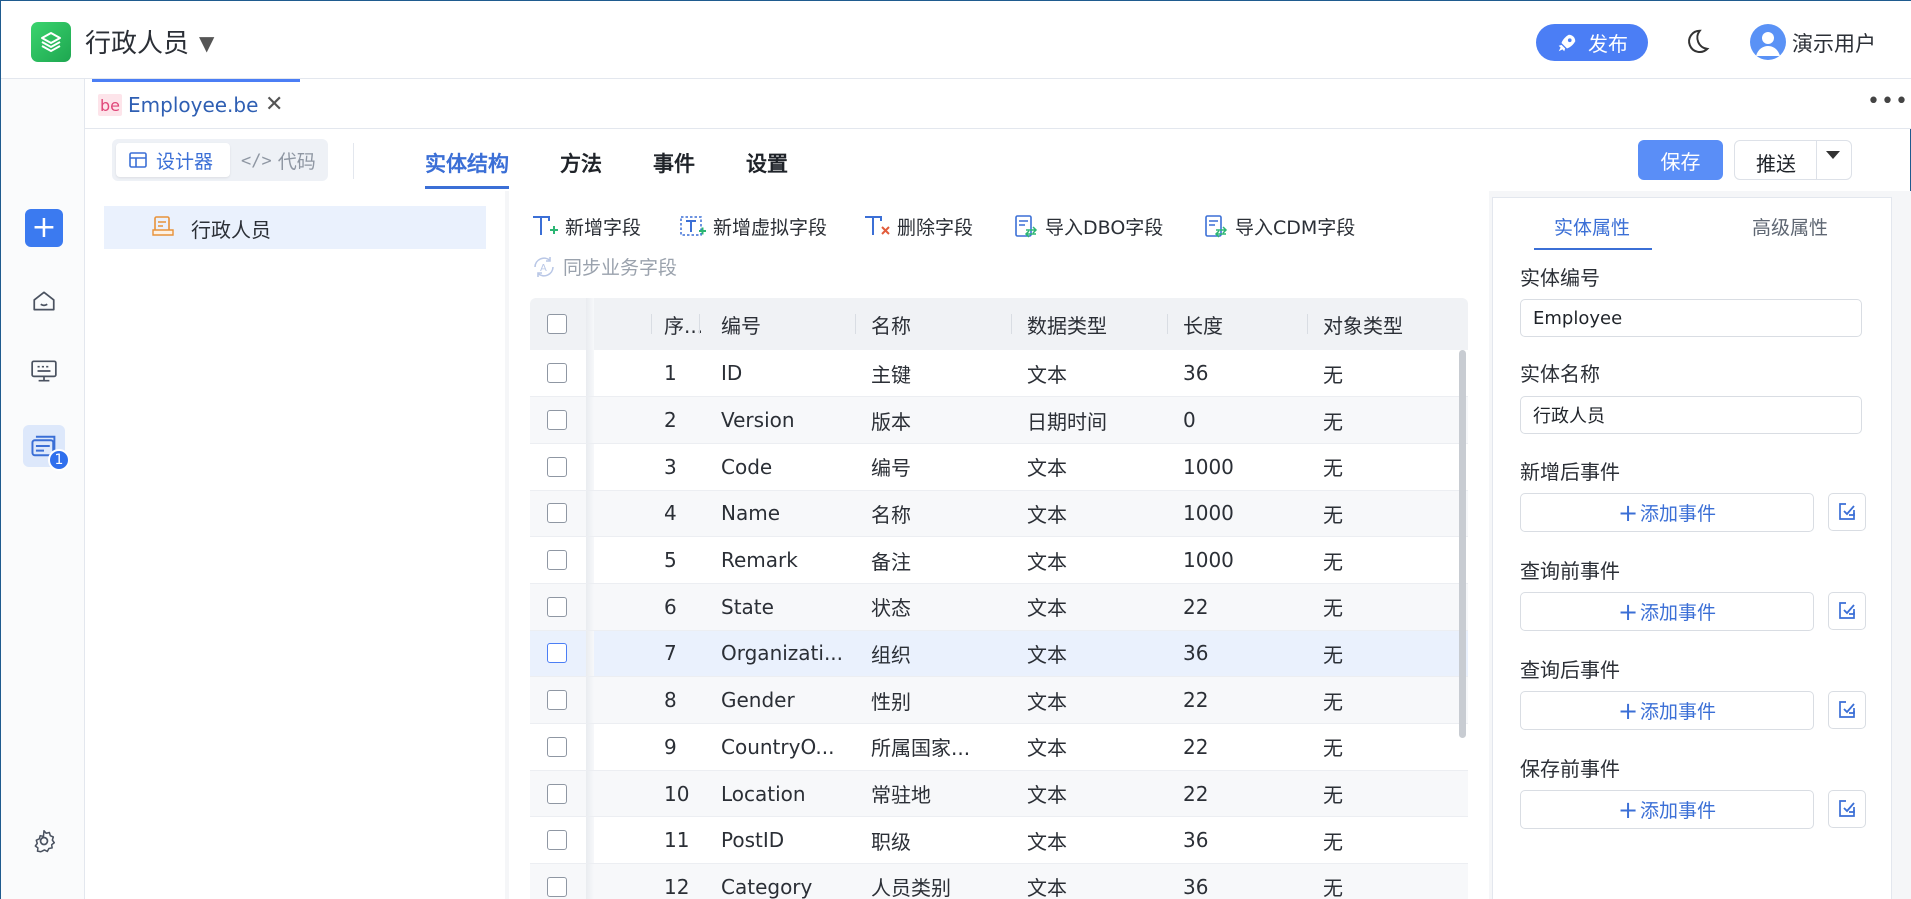 This screenshot has height=899, width=1911. I want to click on table-row: 1 ID 主键 文本 36 无, so click(999, 373).